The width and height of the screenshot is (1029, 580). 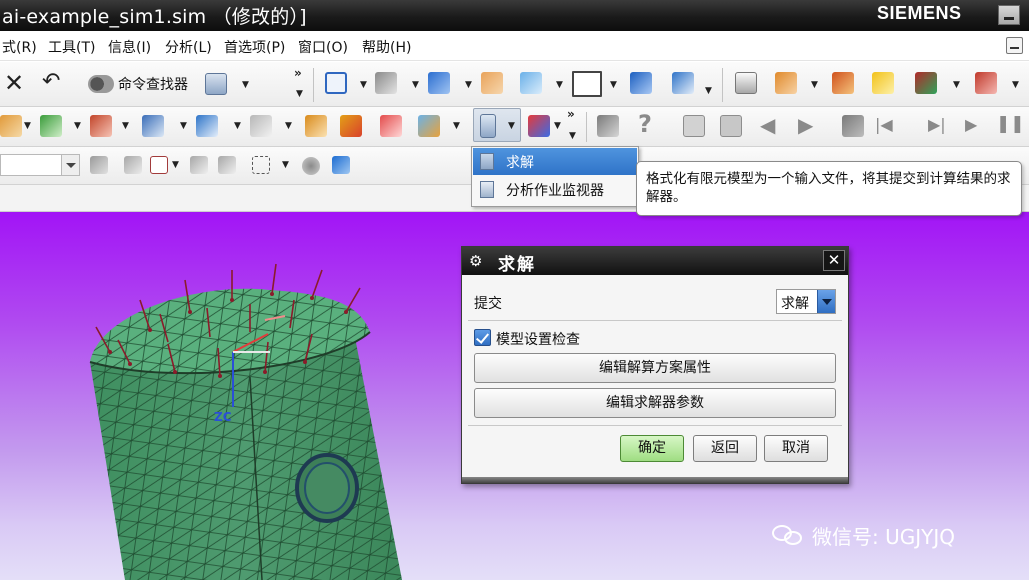 I want to click on solution-icon, so click(x=316, y=126).